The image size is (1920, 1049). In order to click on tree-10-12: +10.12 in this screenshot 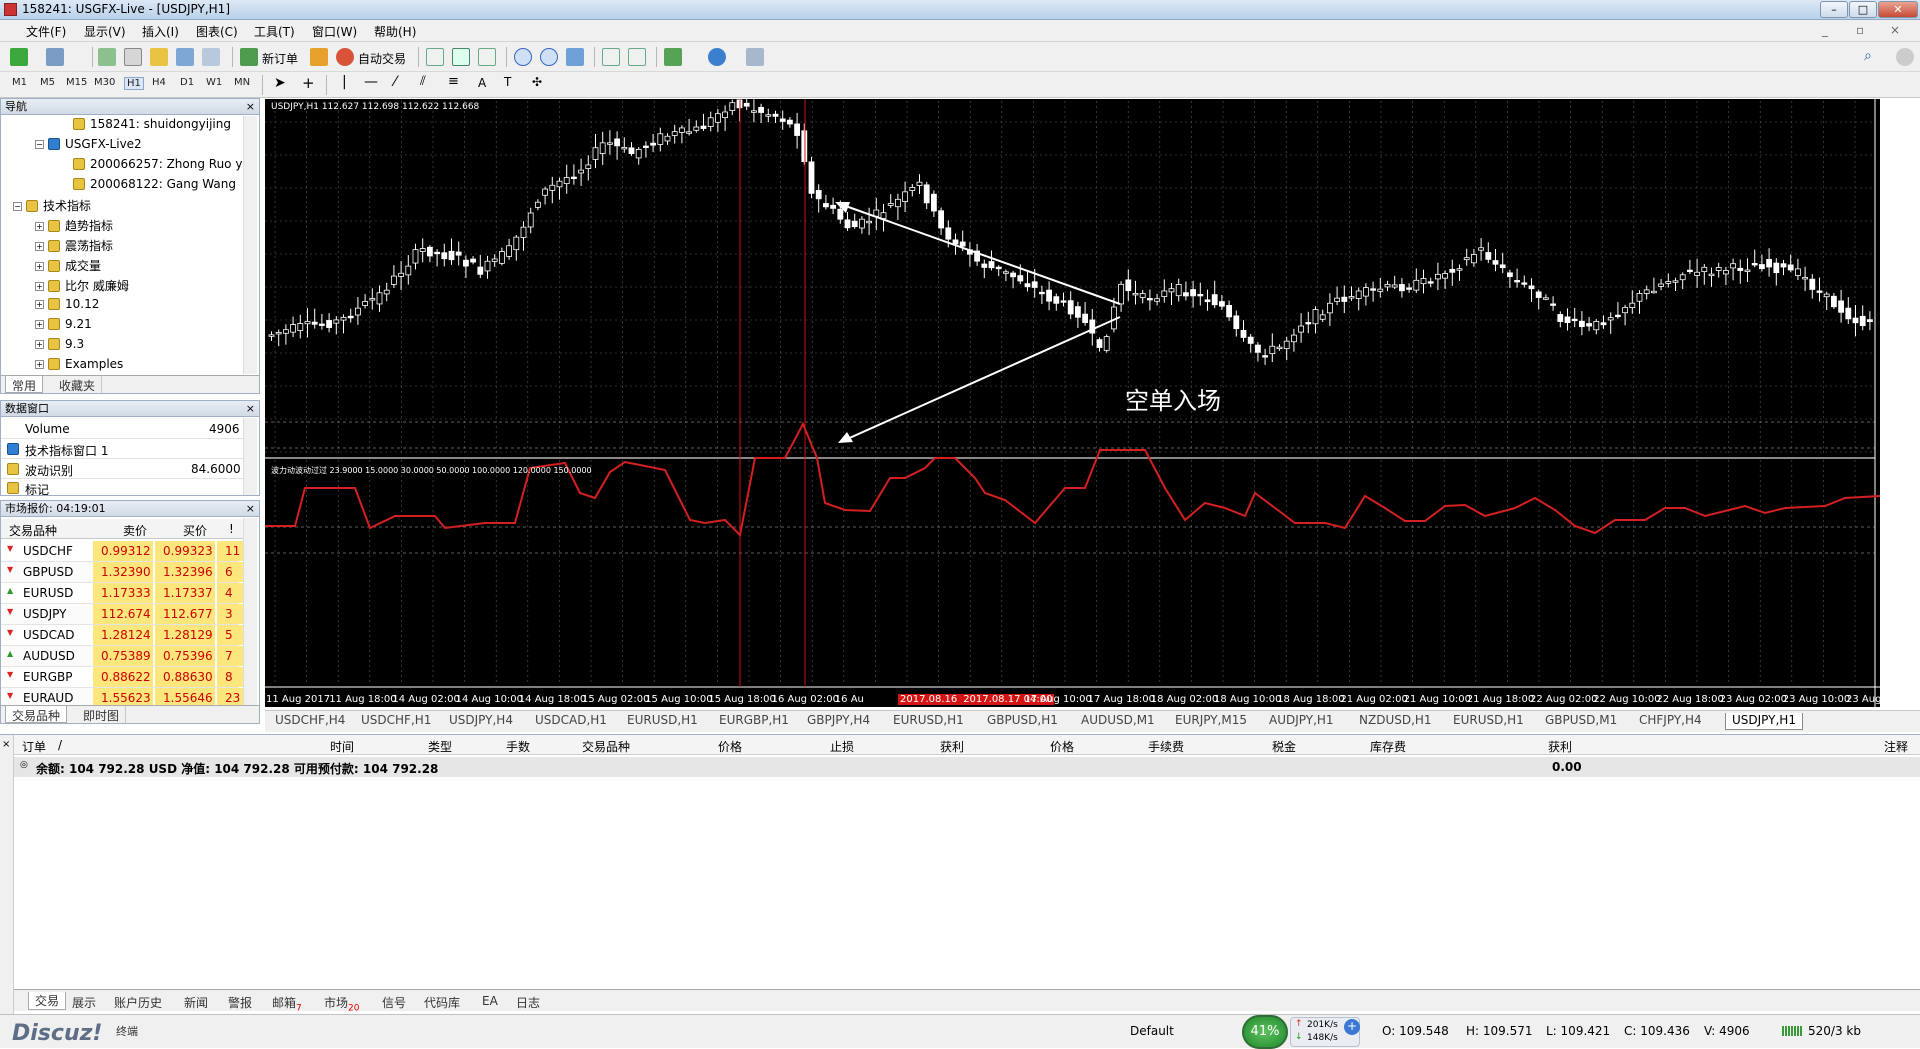, I will do `click(67, 304)`.